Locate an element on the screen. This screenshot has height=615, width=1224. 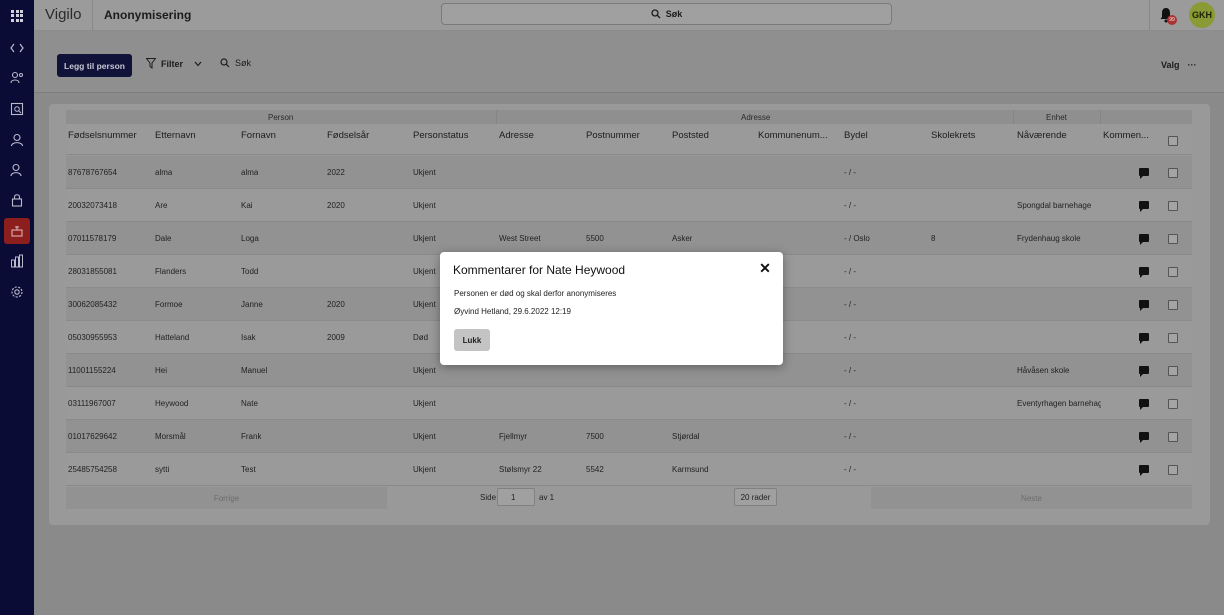
sidebar-item-person is located at coordinates (17, 170).